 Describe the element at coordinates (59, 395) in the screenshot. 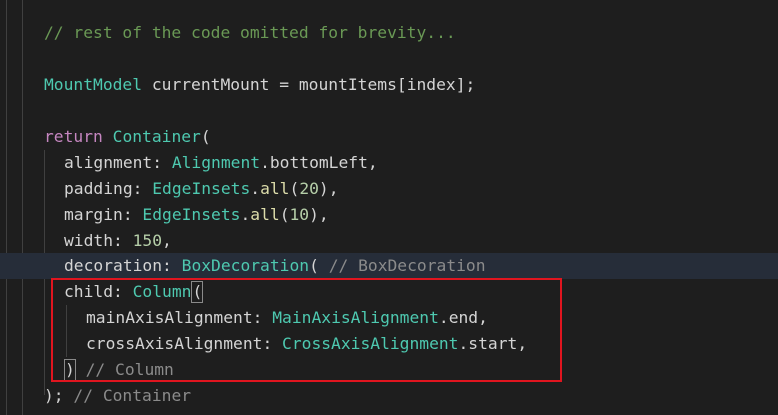

I see `code-token: );` at that location.